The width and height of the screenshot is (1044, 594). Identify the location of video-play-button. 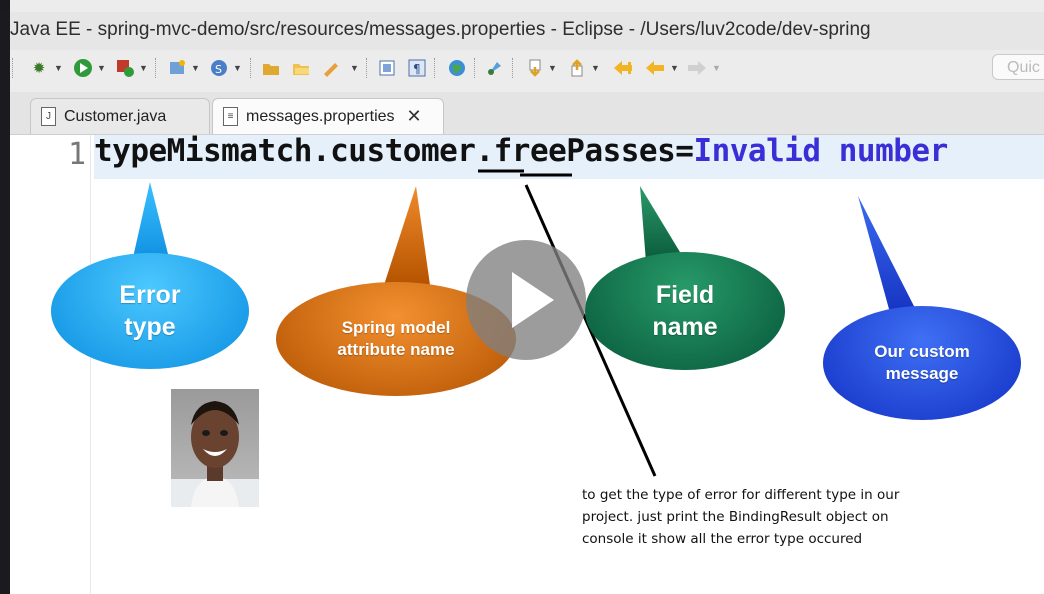
(526, 300).